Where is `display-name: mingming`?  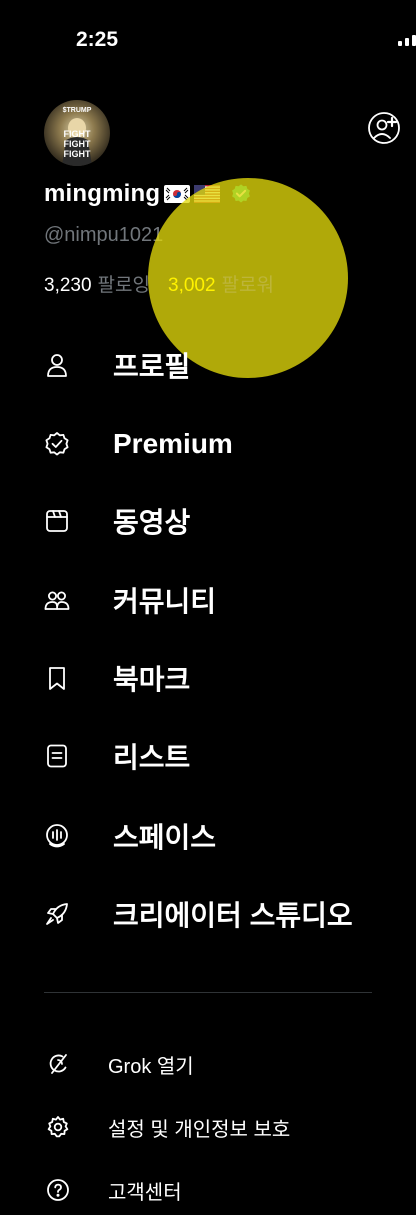
display-name: mingming is located at coordinates (102, 194).